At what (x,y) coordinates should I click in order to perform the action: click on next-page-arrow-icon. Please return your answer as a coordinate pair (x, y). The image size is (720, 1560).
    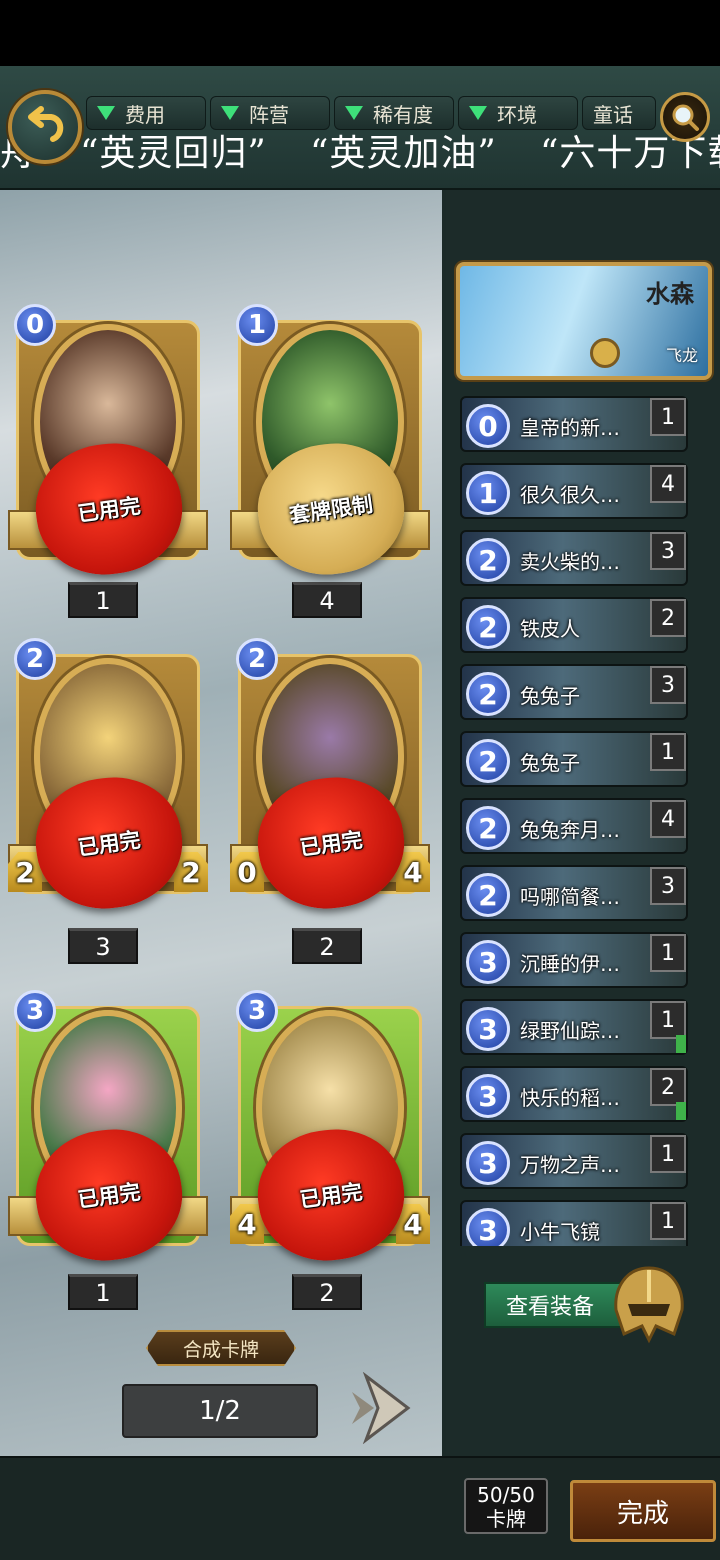
    Looking at the image, I should click on (382, 1408).